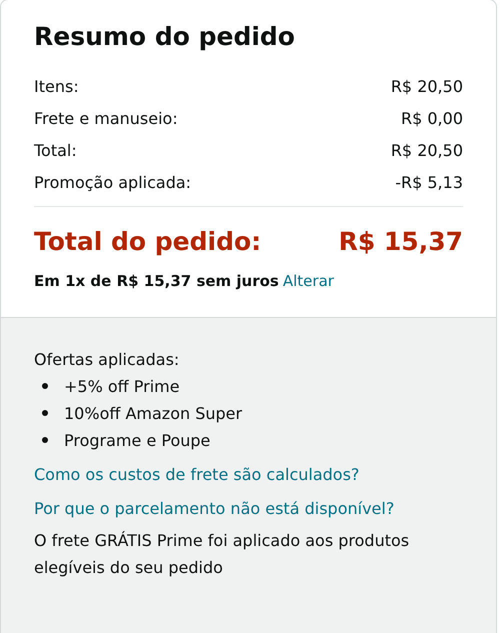  Describe the element at coordinates (429, 183) in the screenshot. I see `line-value: -R$ 5,13` at that location.